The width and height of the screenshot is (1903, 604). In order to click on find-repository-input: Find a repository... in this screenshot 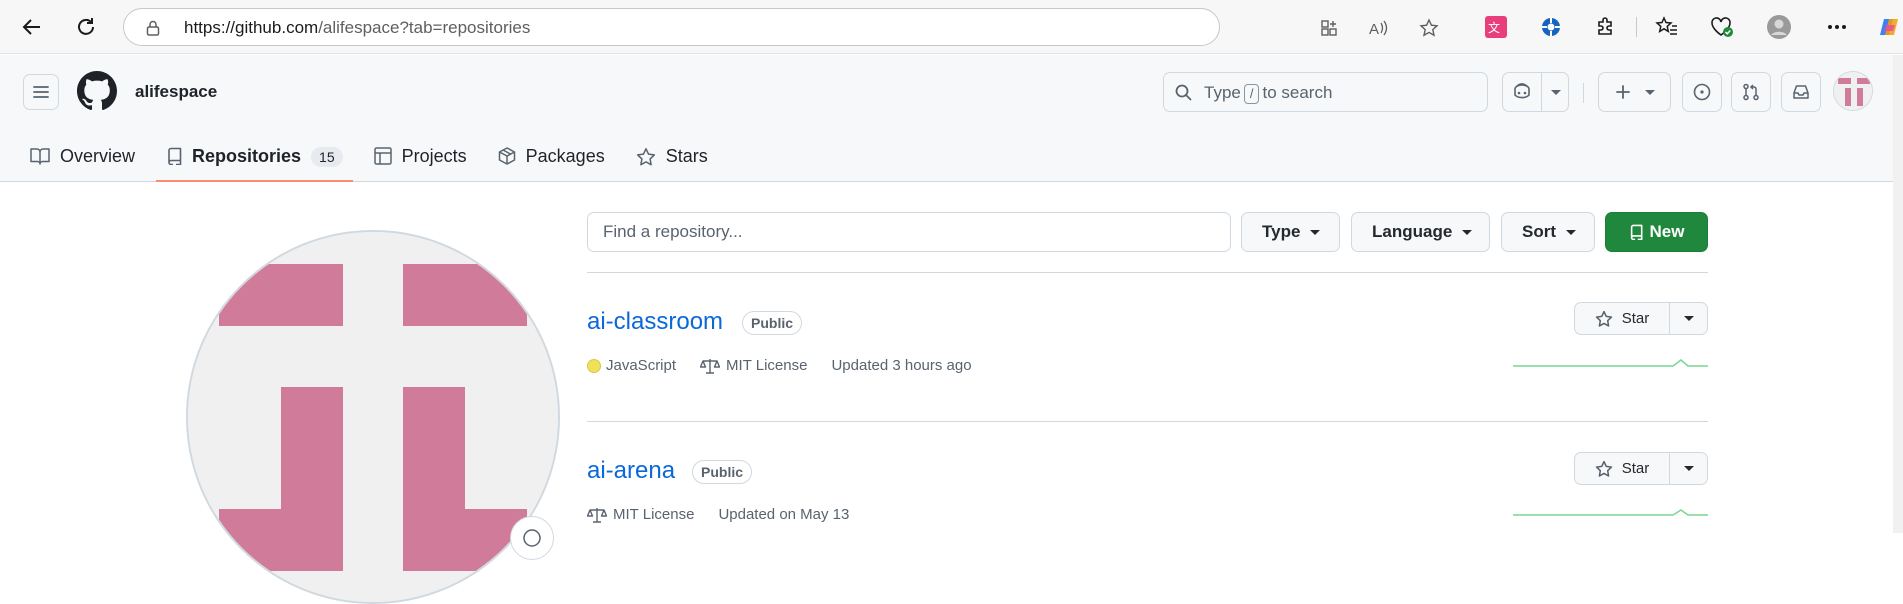, I will do `click(909, 232)`.